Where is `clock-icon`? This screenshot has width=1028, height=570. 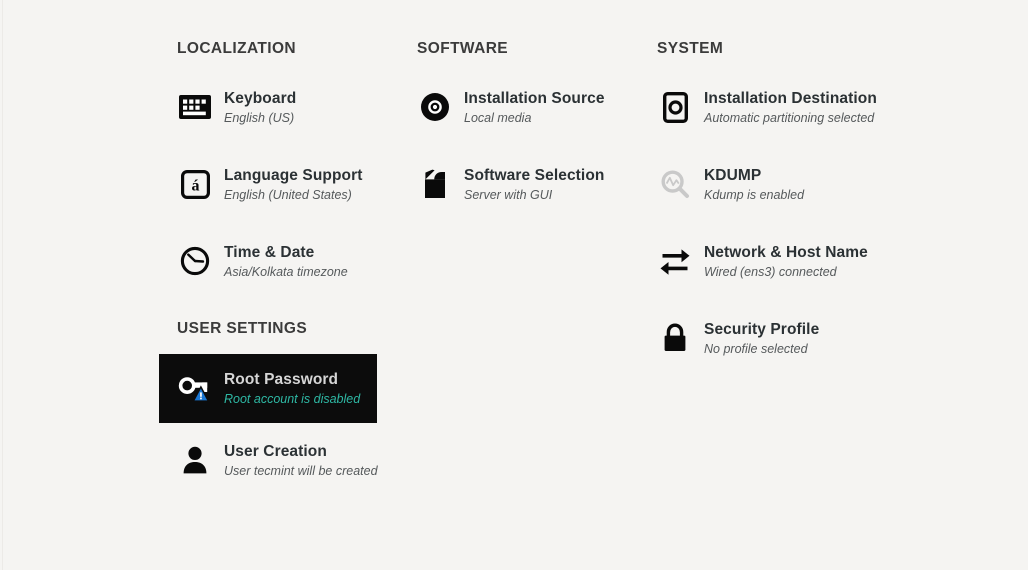
clock-icon is located at coordinates (195, 261).